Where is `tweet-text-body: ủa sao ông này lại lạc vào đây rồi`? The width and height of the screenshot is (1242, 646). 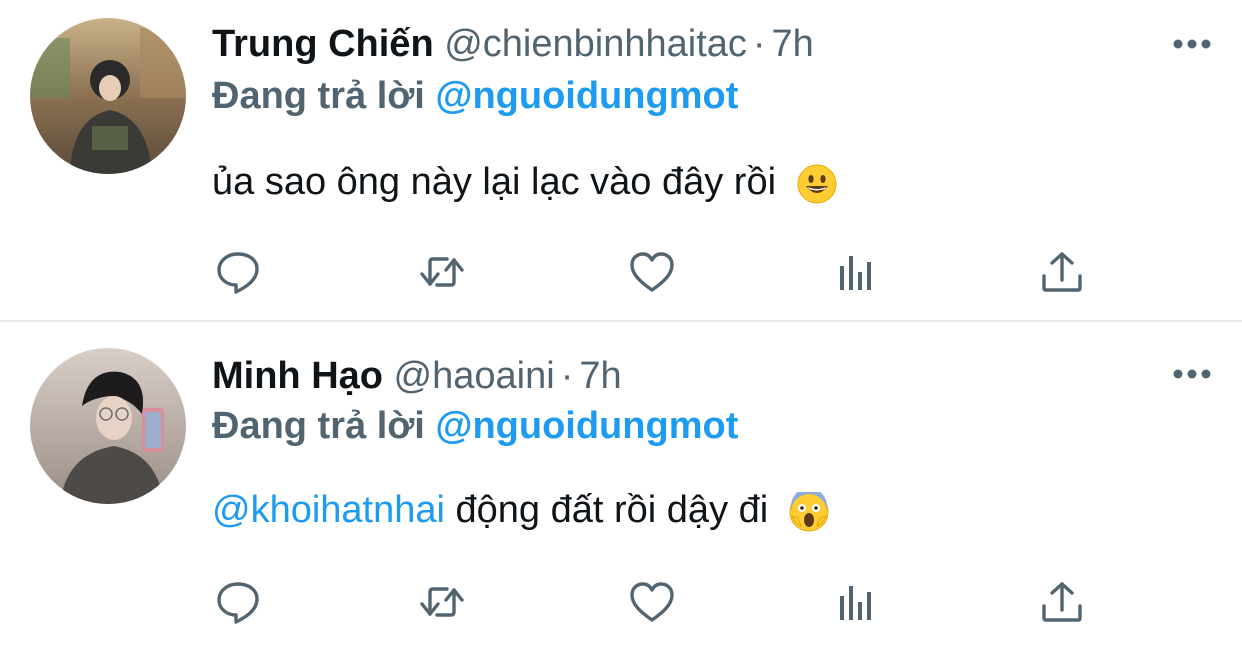 tweet-text-body: ủa sao ông này lại lạc vào đây rồi is located at coordinates (494, 182).